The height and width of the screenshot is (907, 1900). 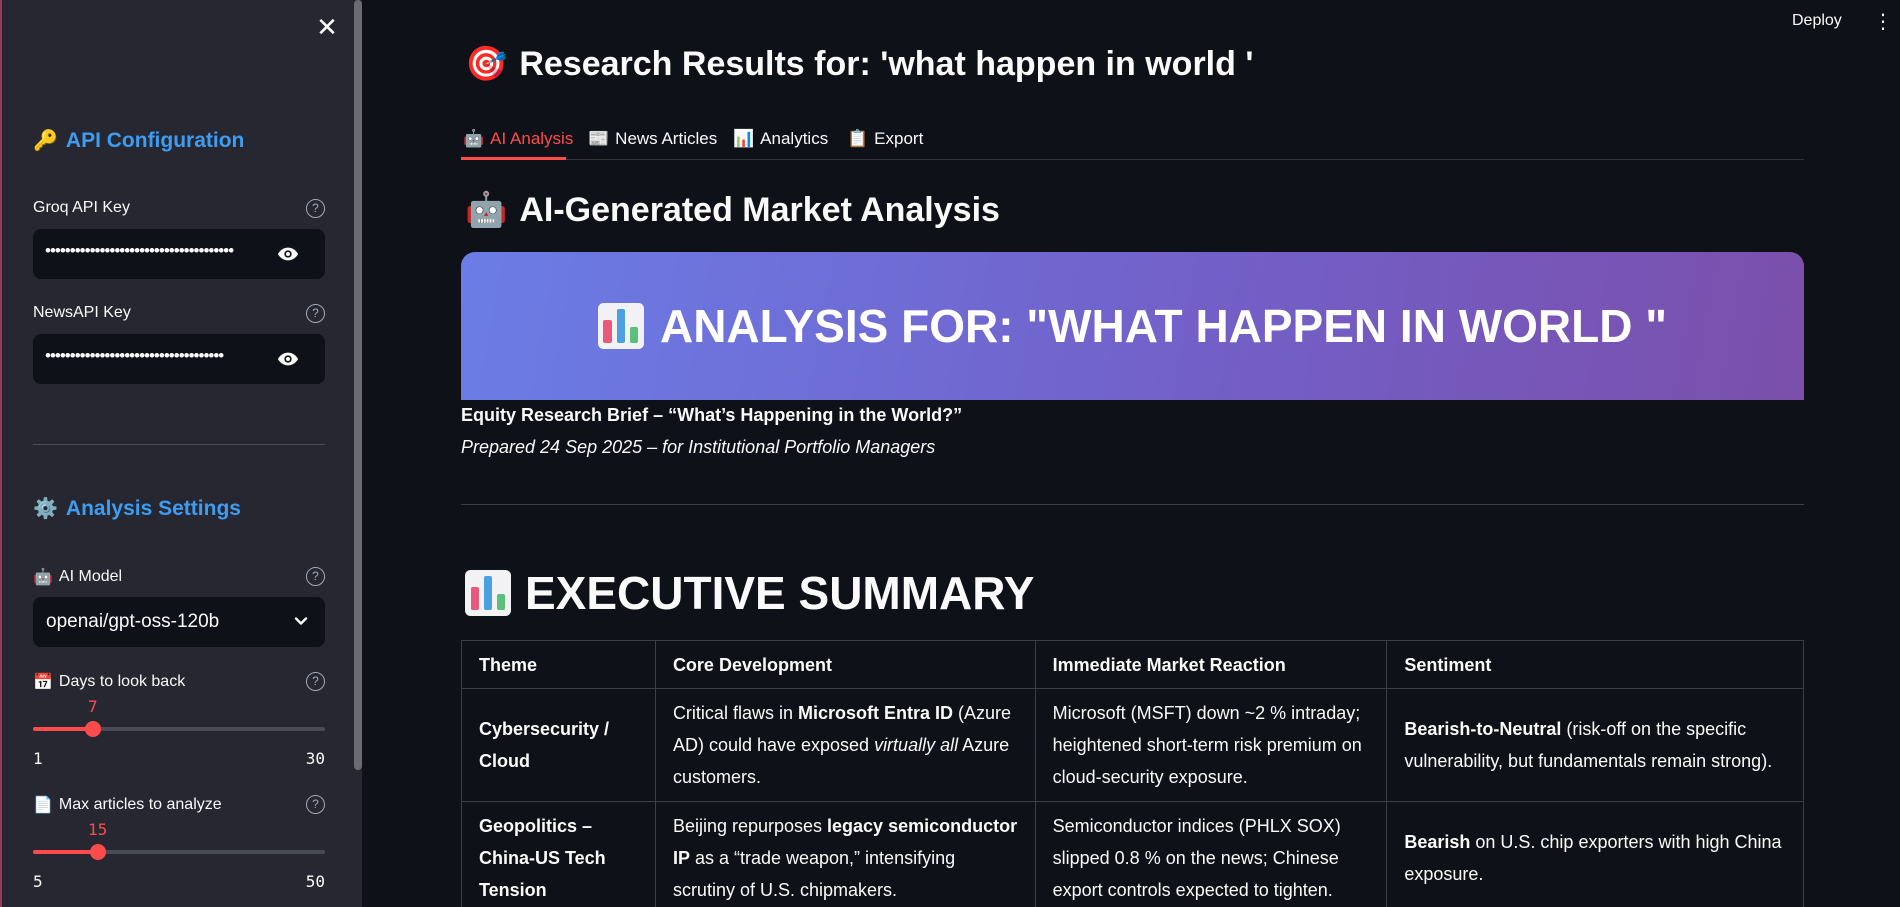 What do you see at coordinates (1483, 729) in the screenshot?
I see `sentiment-label: Bearish-to-Neutral` at bounding box center [1483, 729].